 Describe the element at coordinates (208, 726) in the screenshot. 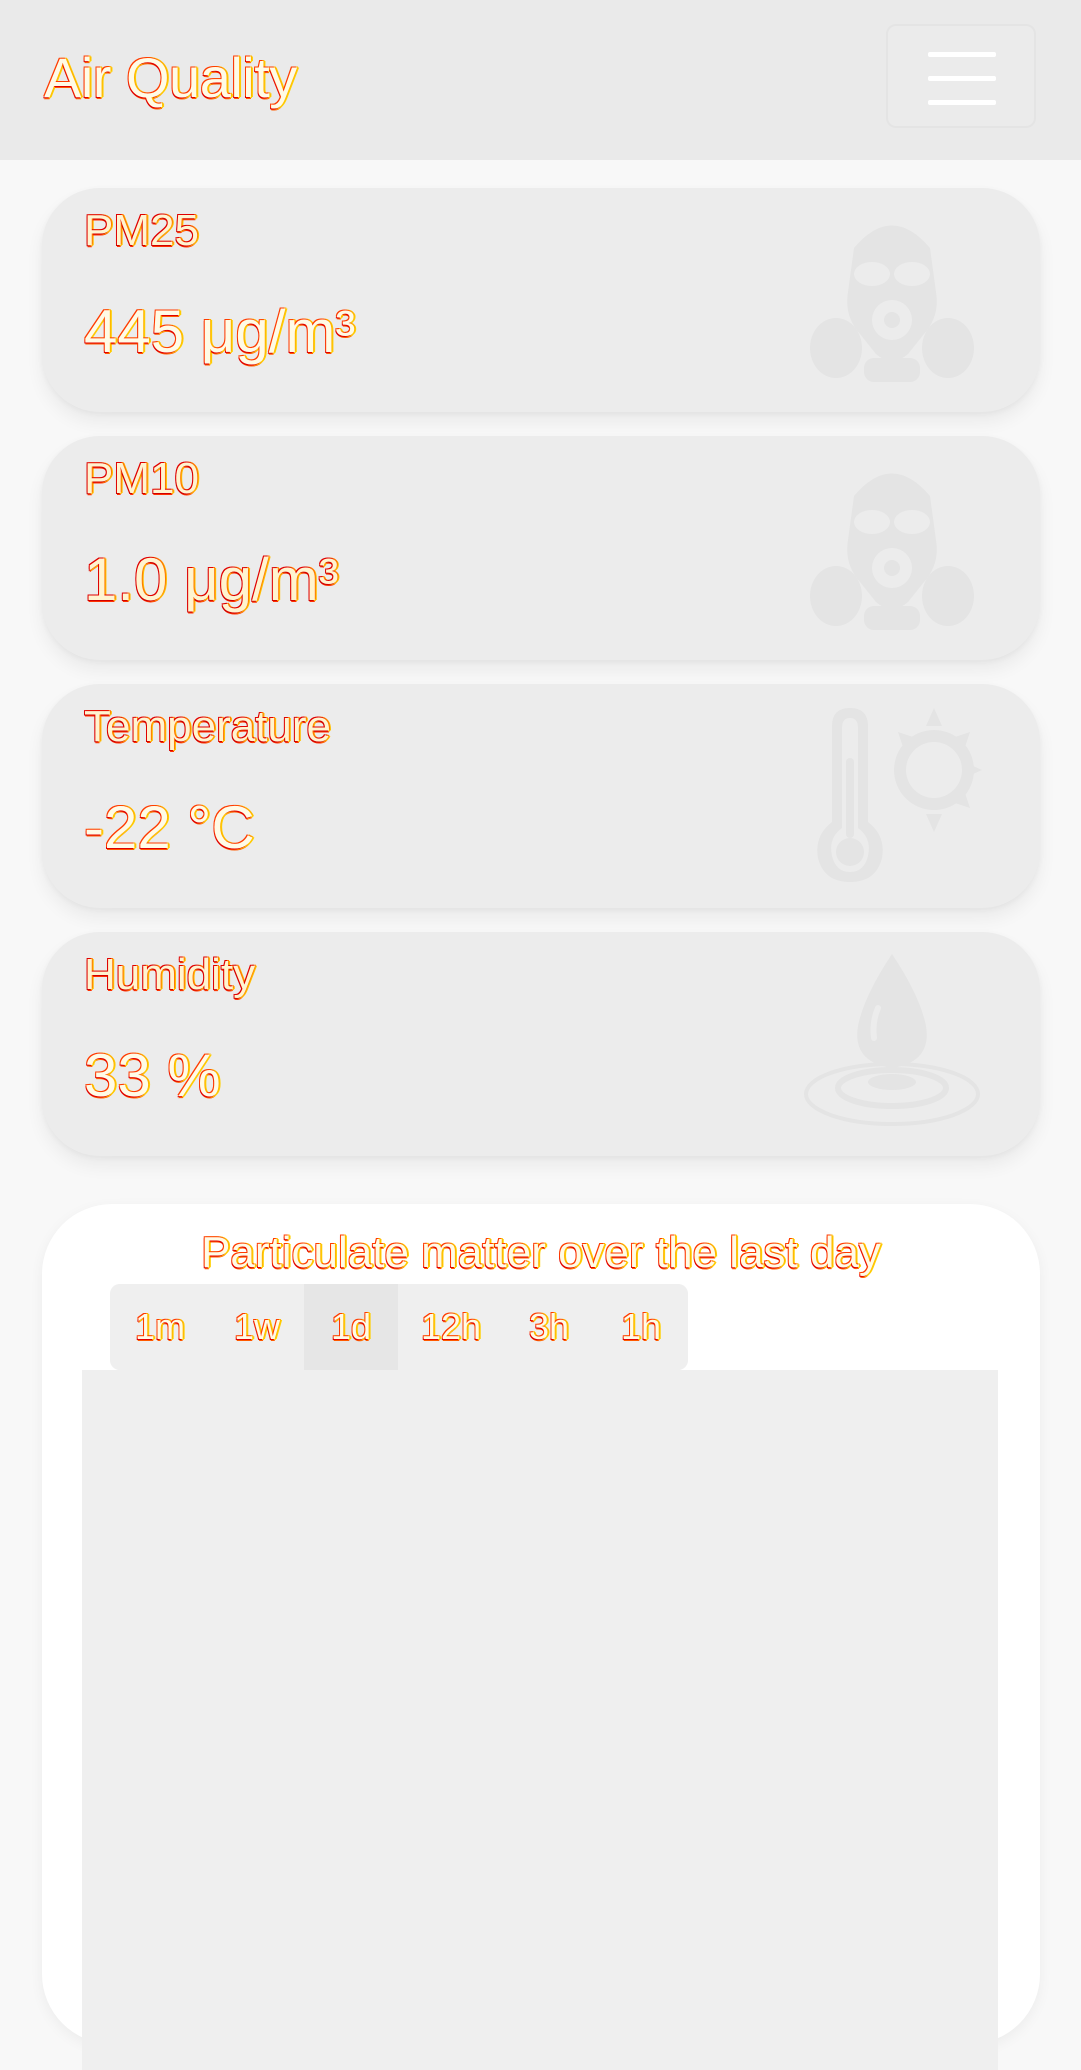

I see `card-label: Temperature` at that location.